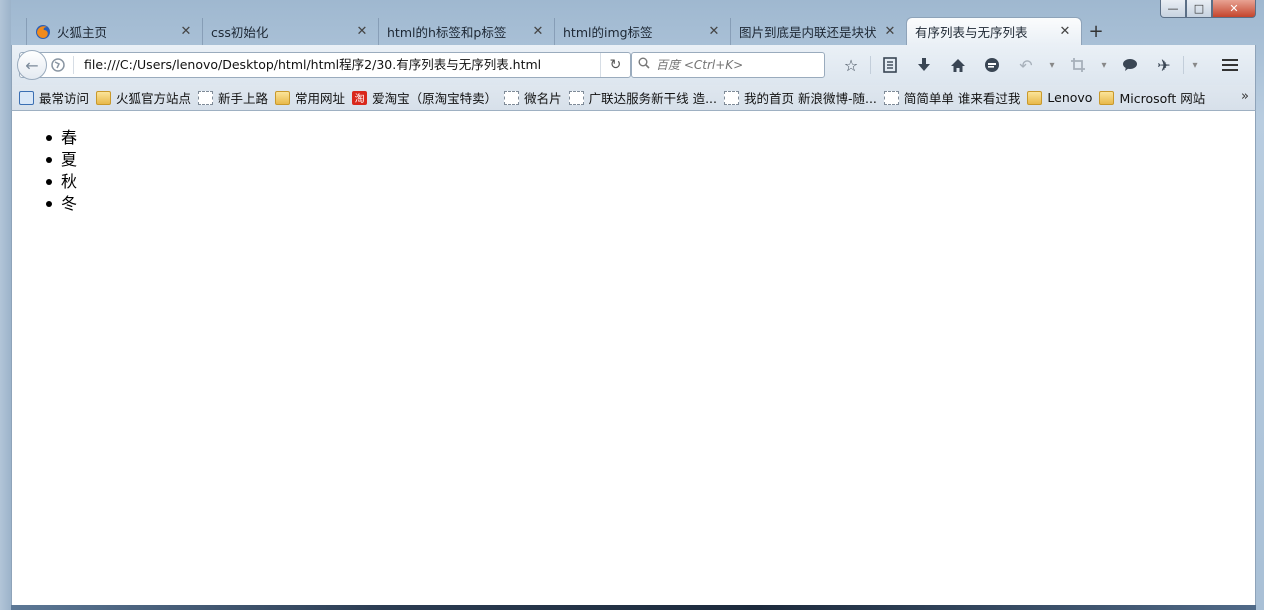 The height and width of the screenshot is (610, 1264). What do you see at coordinates (992, 65) in the screenshot?
I see `chat-icon` at bounding box center [992, 65].